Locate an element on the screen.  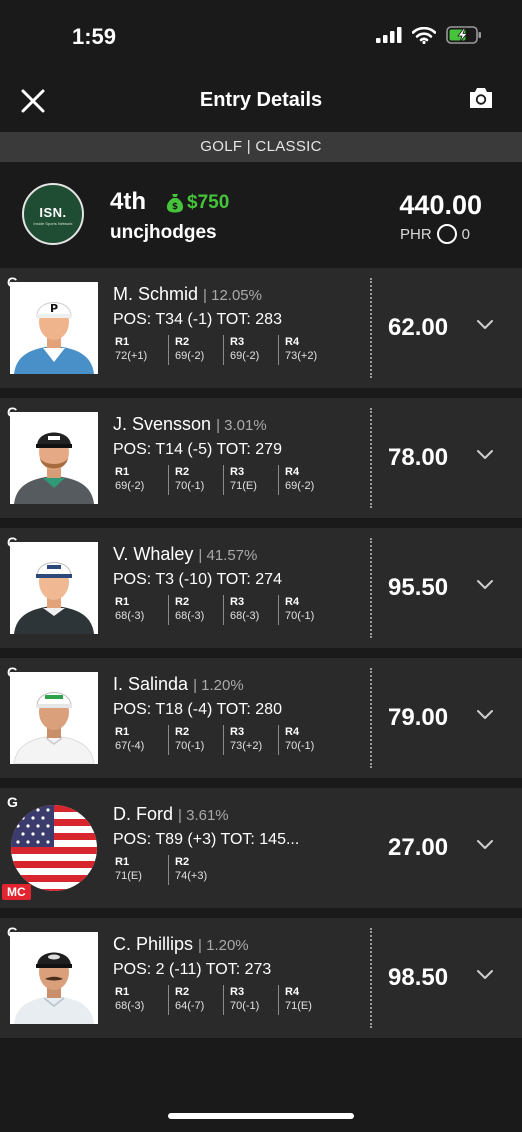
player-name: C. Phillips is located at coordinates (153, 944).